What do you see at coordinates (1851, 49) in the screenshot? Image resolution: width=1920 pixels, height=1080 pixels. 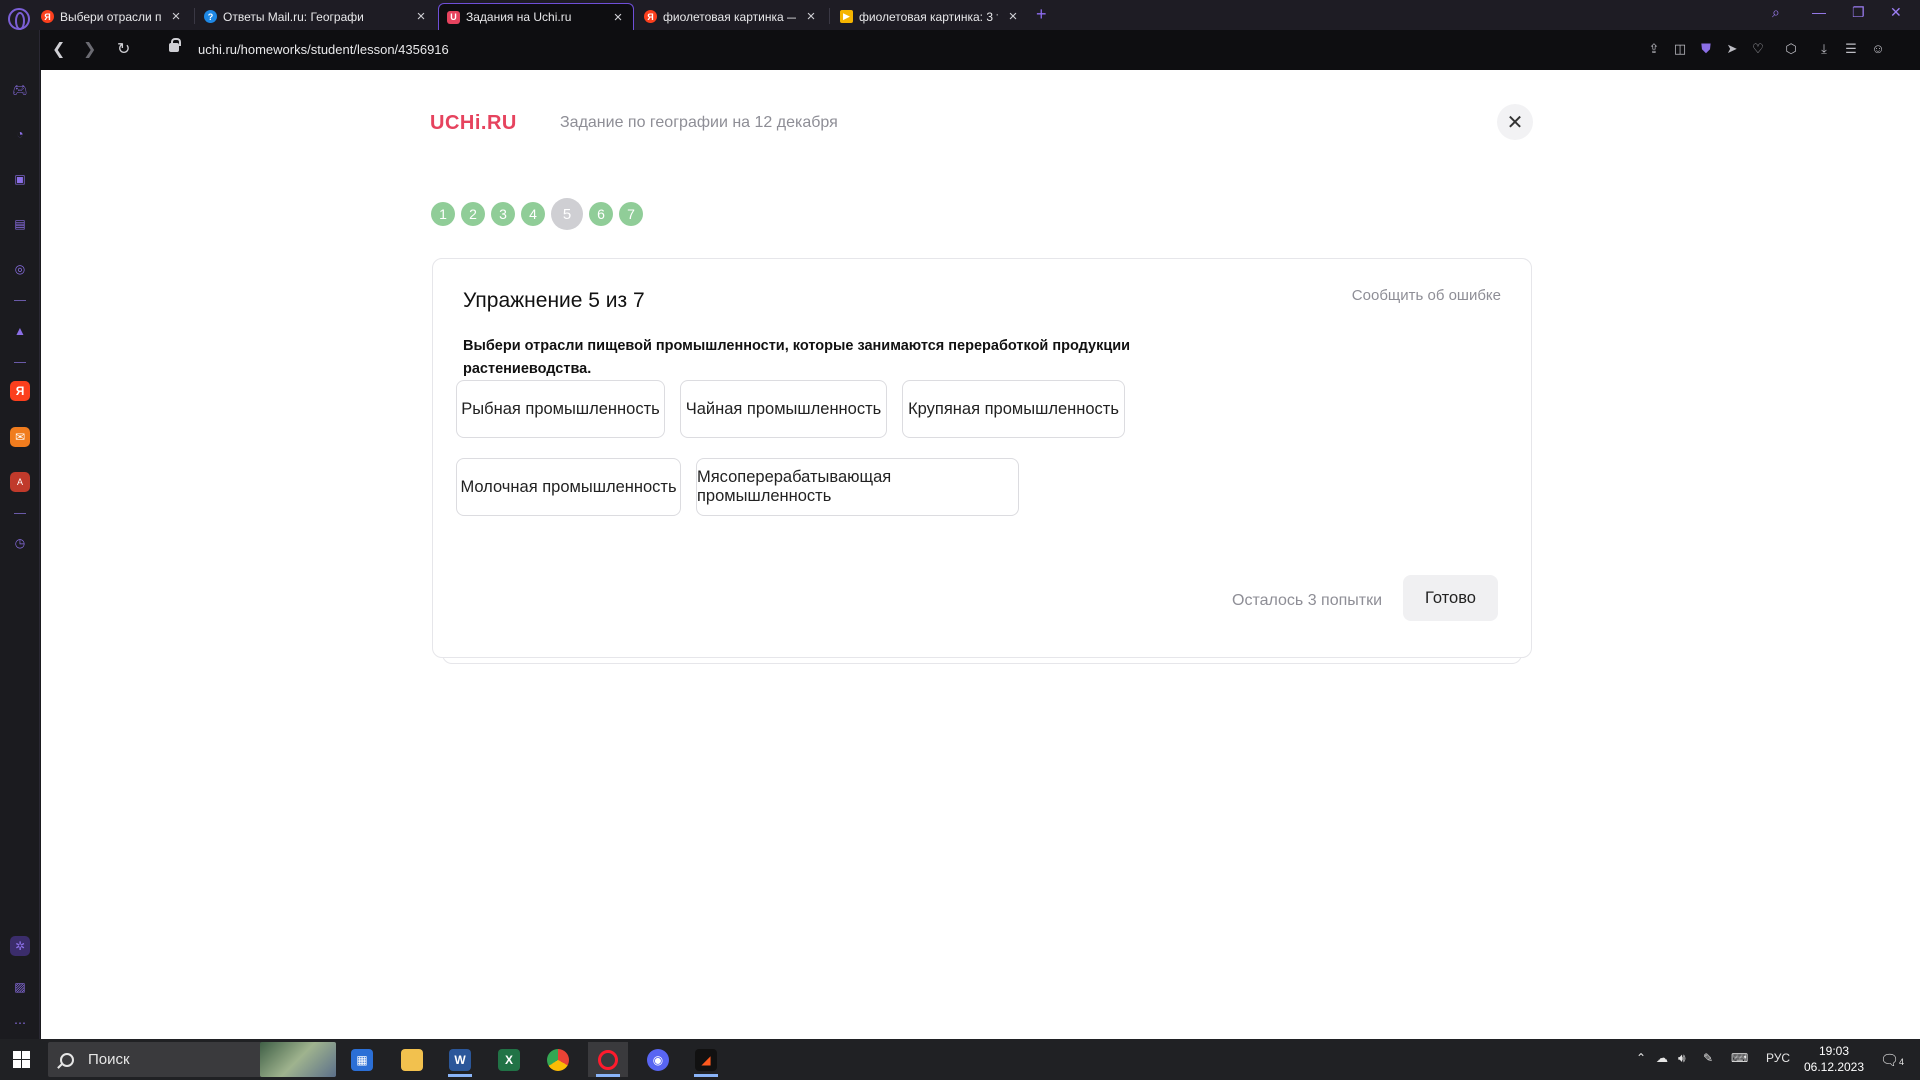 I see `easy-setup-icon: ☰` at bounding box center [1851, 49].